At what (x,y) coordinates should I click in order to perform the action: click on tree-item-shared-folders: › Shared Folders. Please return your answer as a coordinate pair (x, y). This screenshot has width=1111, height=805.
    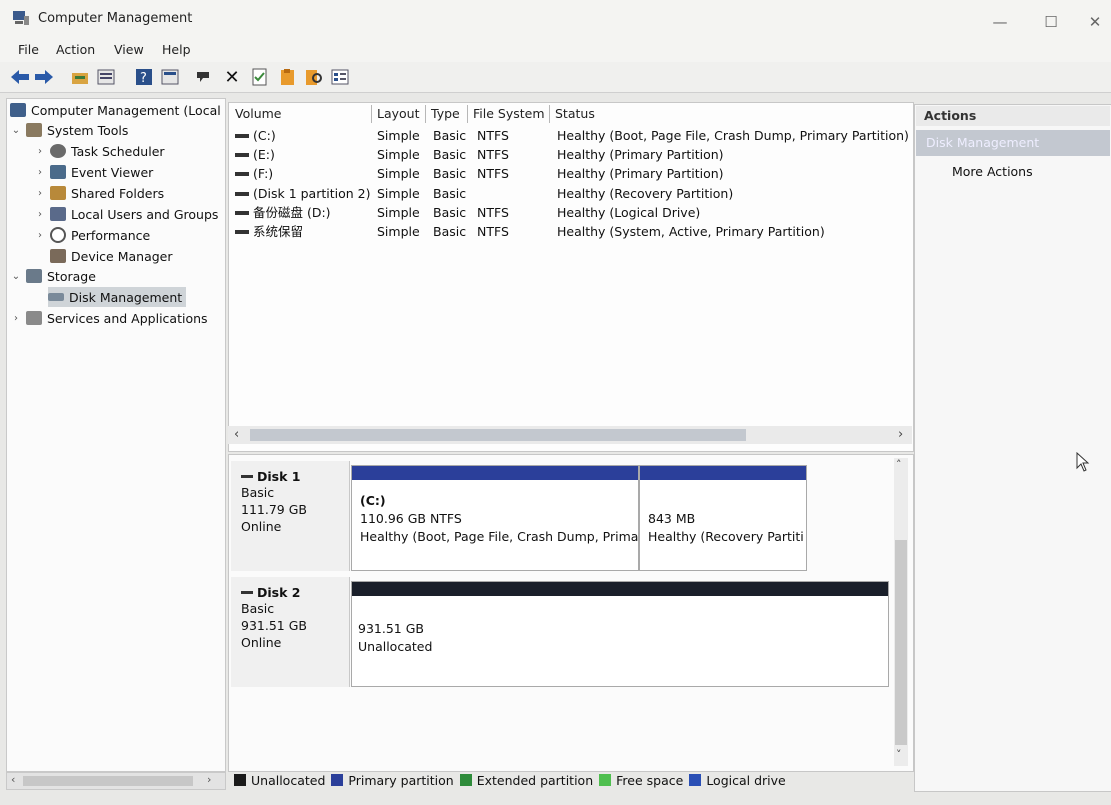
    Looking at the image, I should click on (99, 193).